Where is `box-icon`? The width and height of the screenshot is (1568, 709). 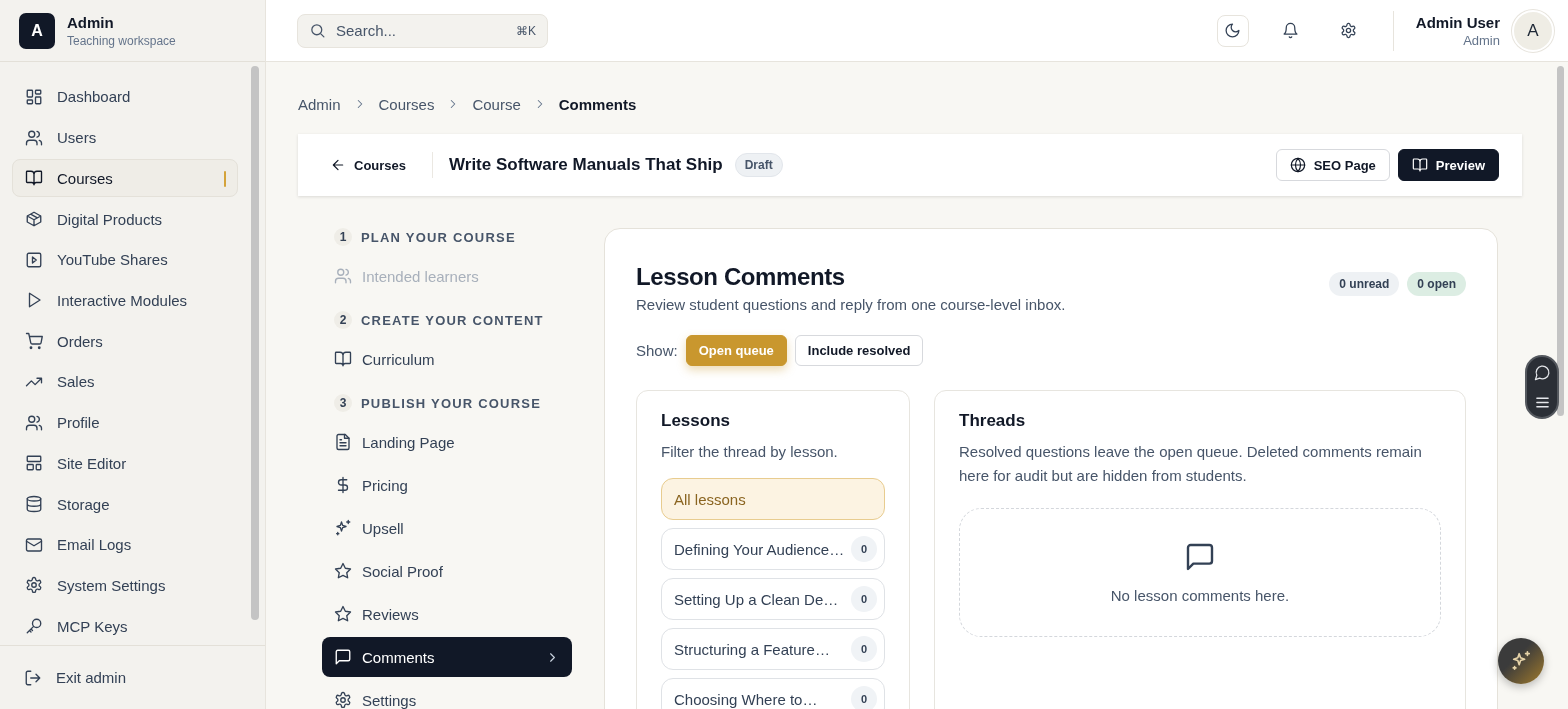
box-icon is located at coordinates (34, 219).